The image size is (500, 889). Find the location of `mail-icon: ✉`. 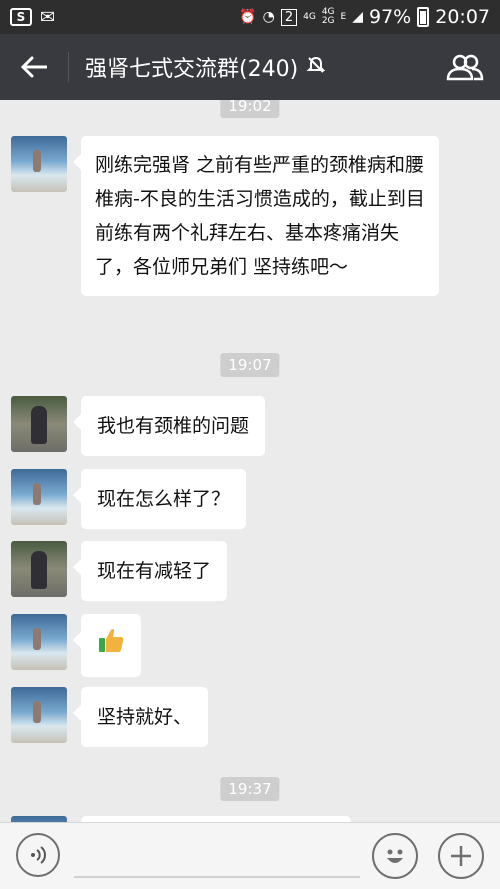

mail-icon: ✉ is located at coordinates (48, 17).